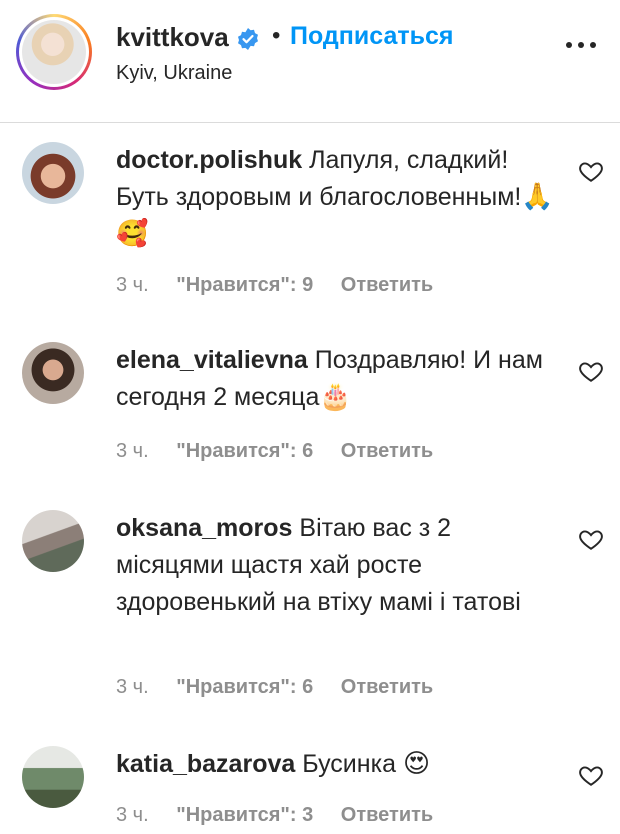  Describe the element at coordinates (209, 160) in the screenshot. I see `commenter-username: doctor.polishuk` at that location.